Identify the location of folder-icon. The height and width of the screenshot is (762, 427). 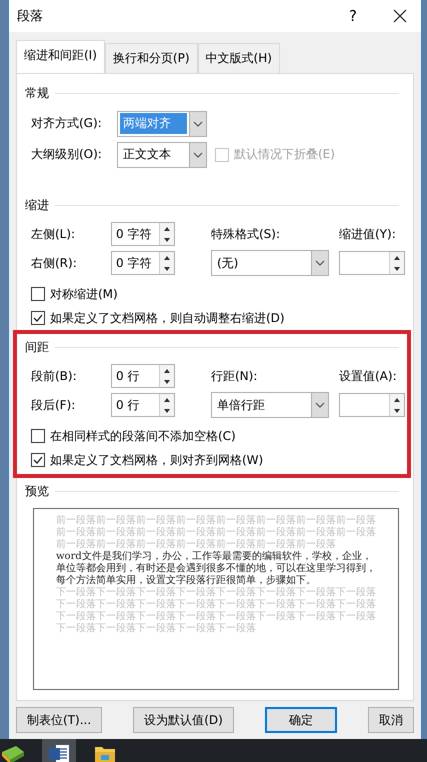
(105, 753).